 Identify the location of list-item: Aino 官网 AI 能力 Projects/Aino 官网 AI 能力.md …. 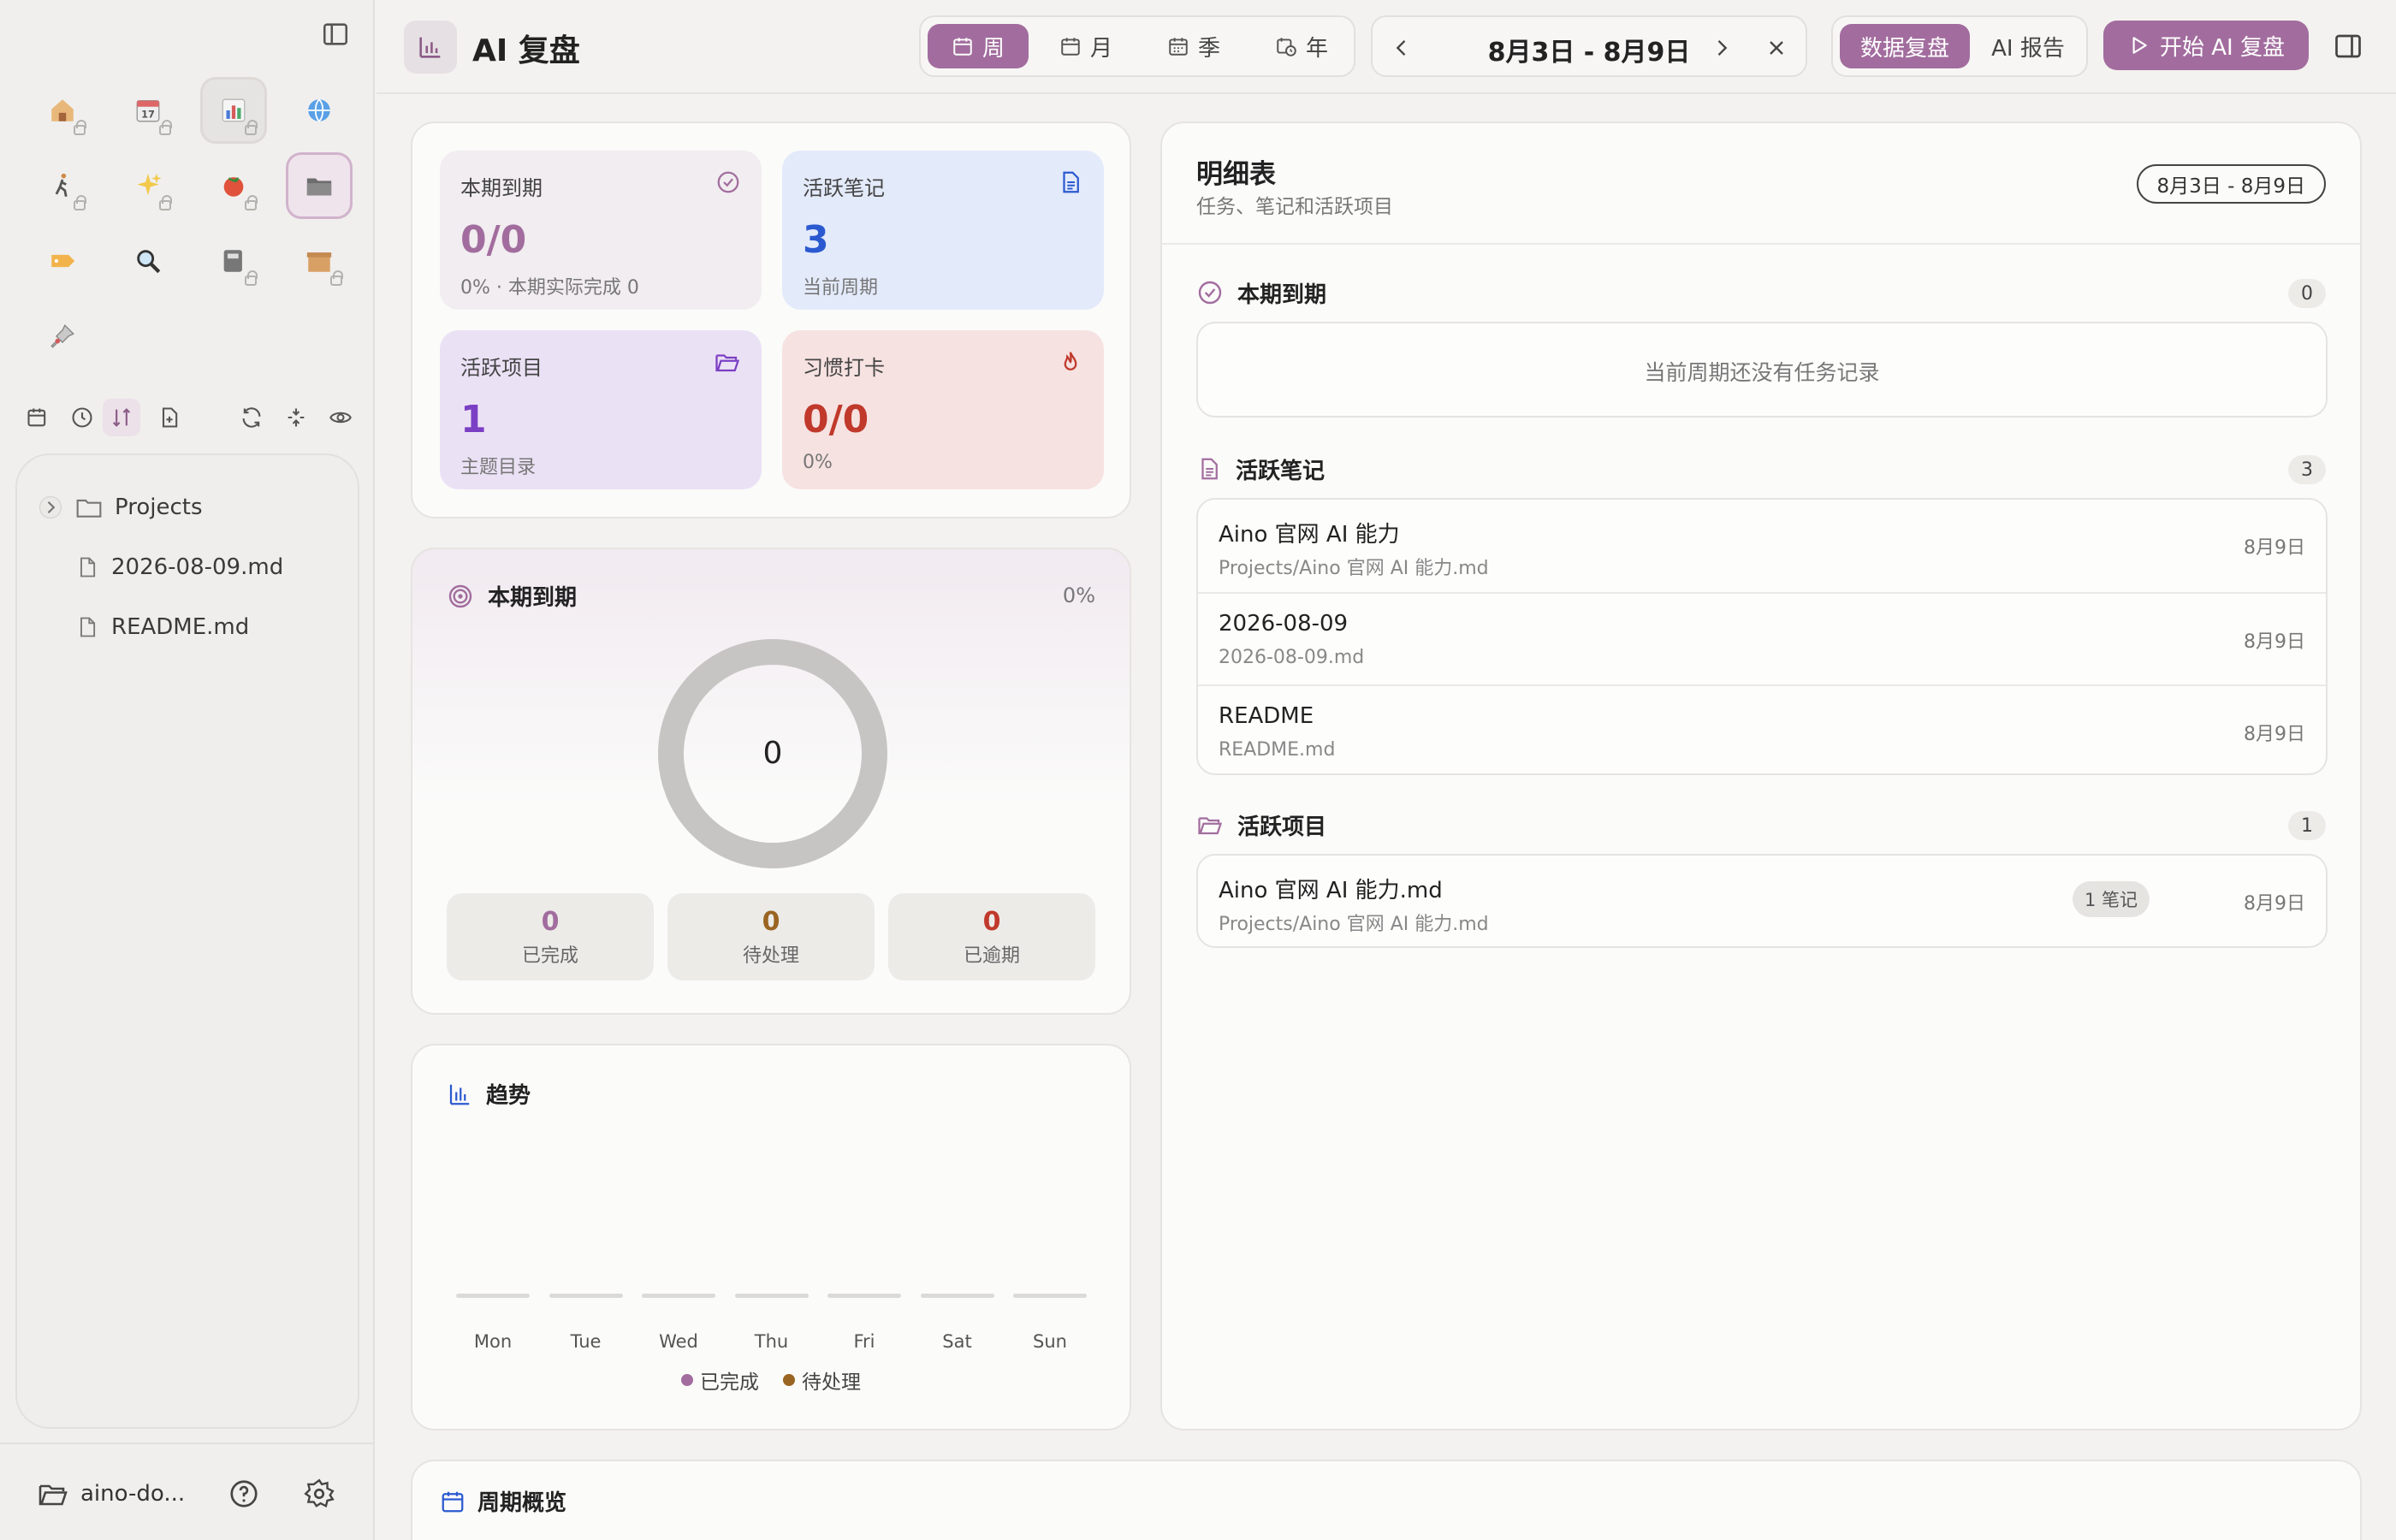
(1762, 545).